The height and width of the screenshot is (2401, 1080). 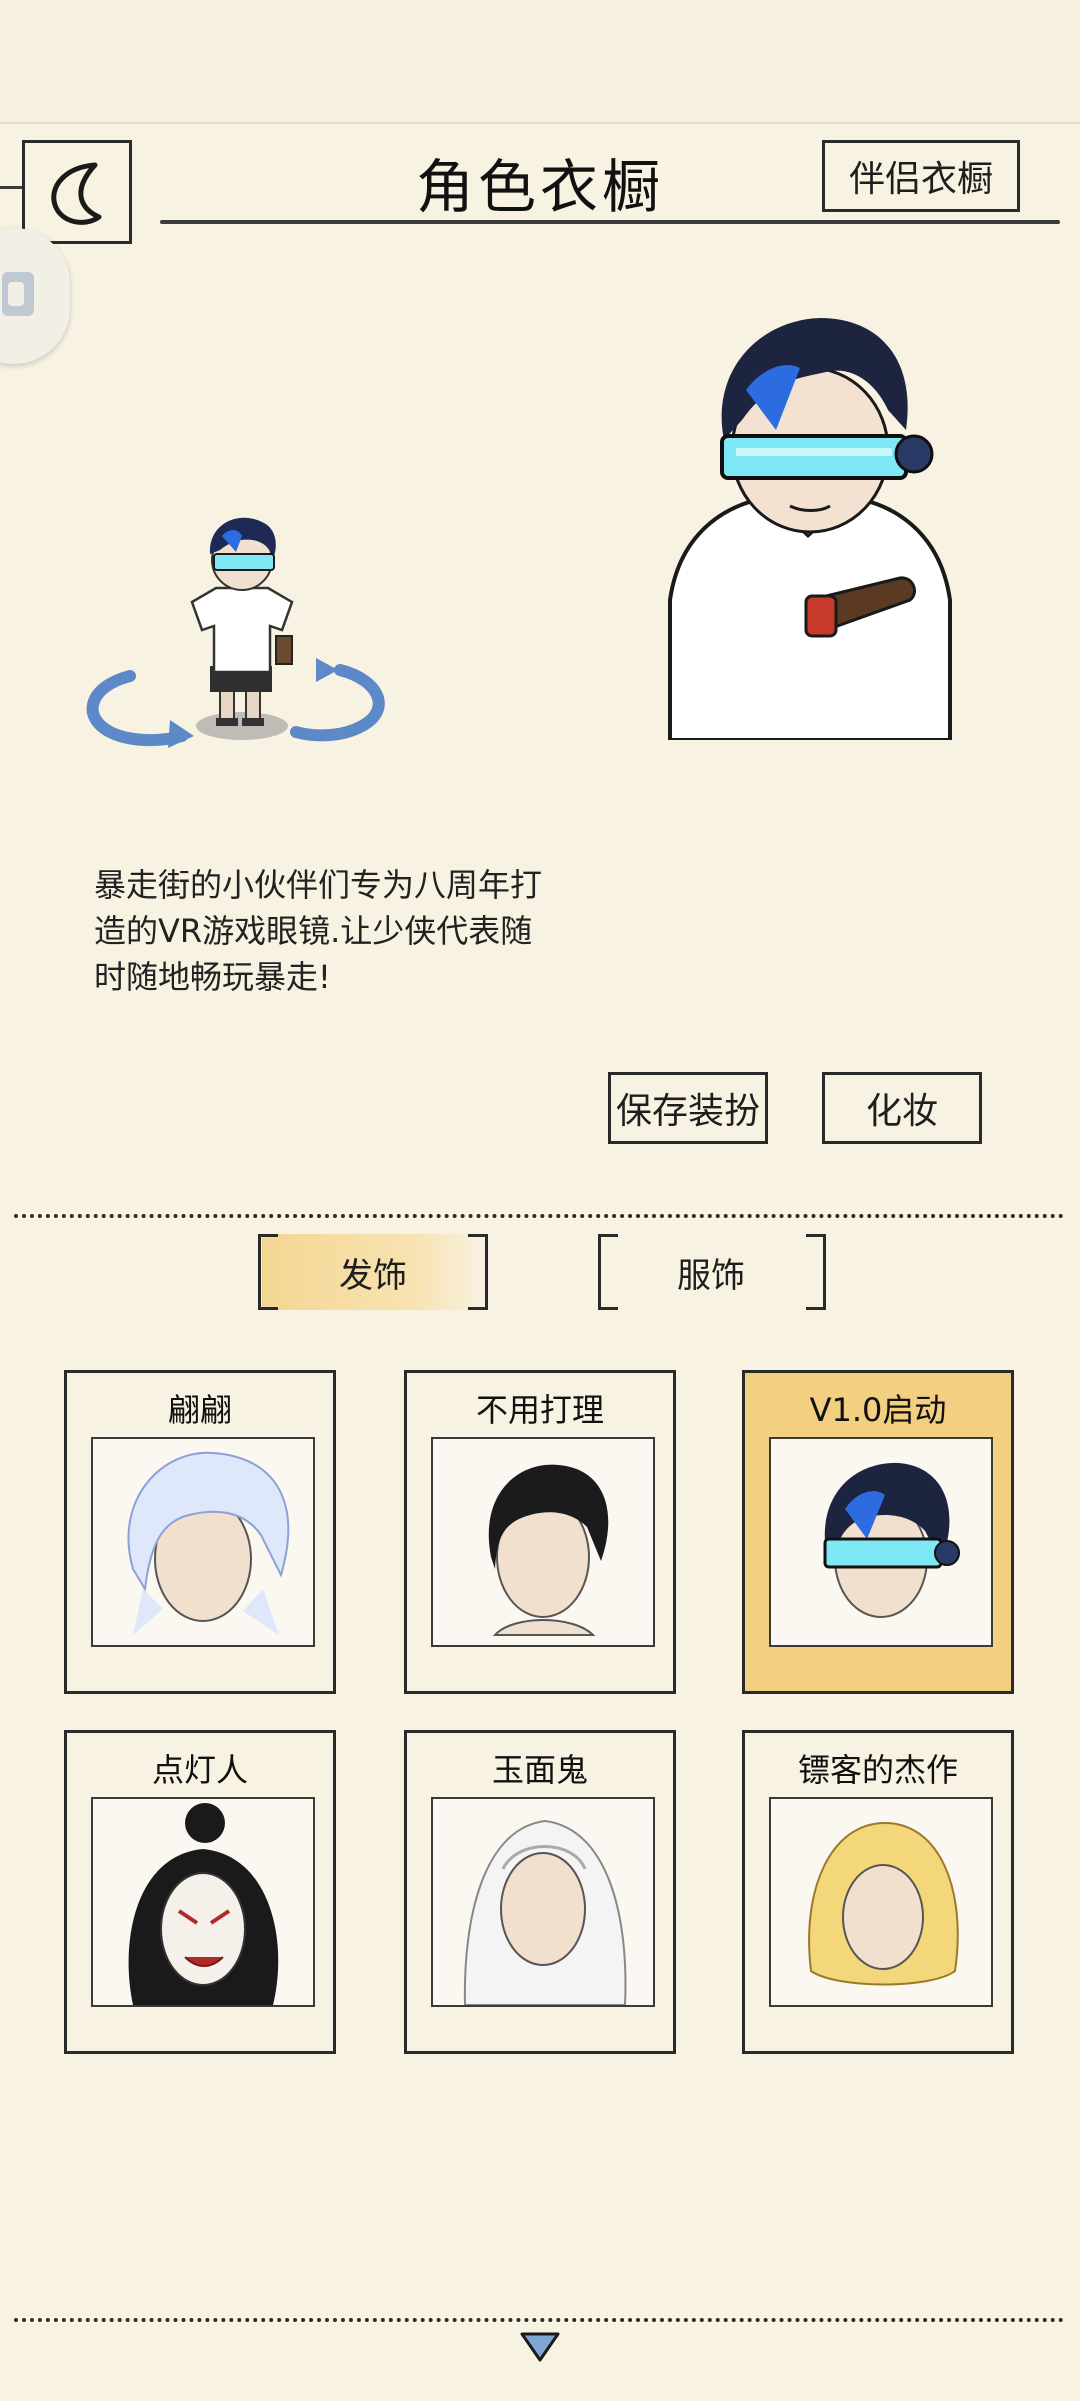 What do you see at coordinates (921, 176) in the screenshot?
I see `partner-wardrobe-button: 伴侣衣橱` at bounding box center [921, 176].